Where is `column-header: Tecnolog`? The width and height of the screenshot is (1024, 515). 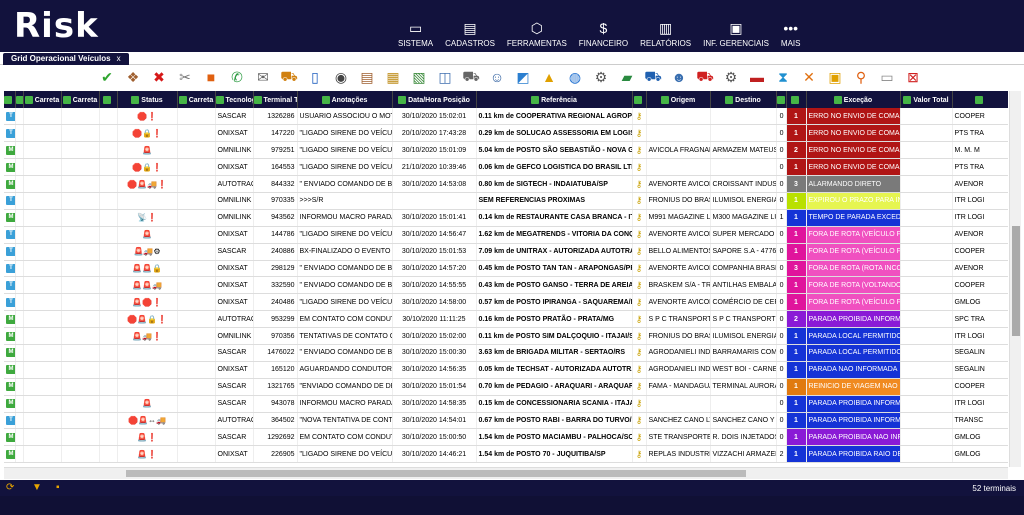
column-header: Tecnolog is located at coordinates (234, 99).